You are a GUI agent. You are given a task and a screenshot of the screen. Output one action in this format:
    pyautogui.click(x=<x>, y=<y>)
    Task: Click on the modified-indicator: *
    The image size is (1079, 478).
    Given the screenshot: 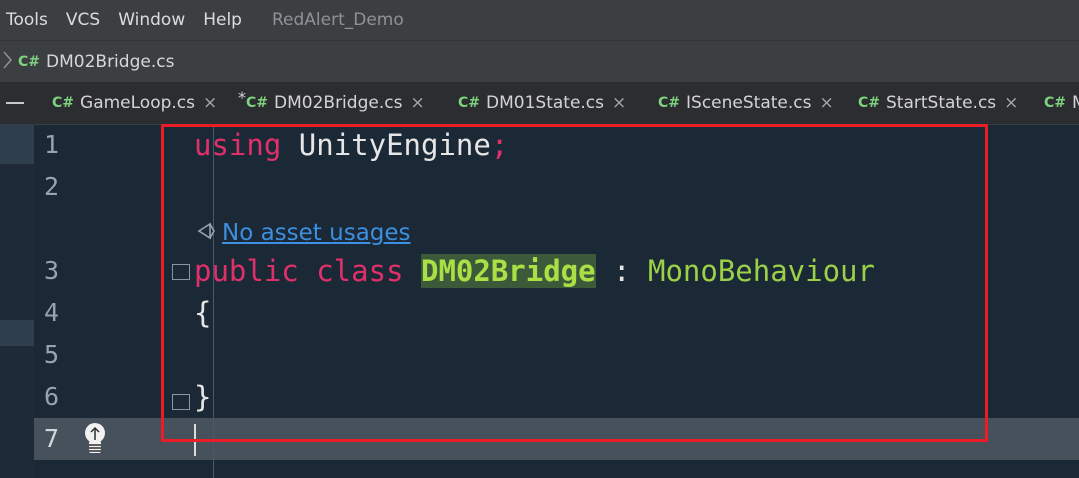 What is the action you would take?
    pyautogui.click(x=242, y=97)
    